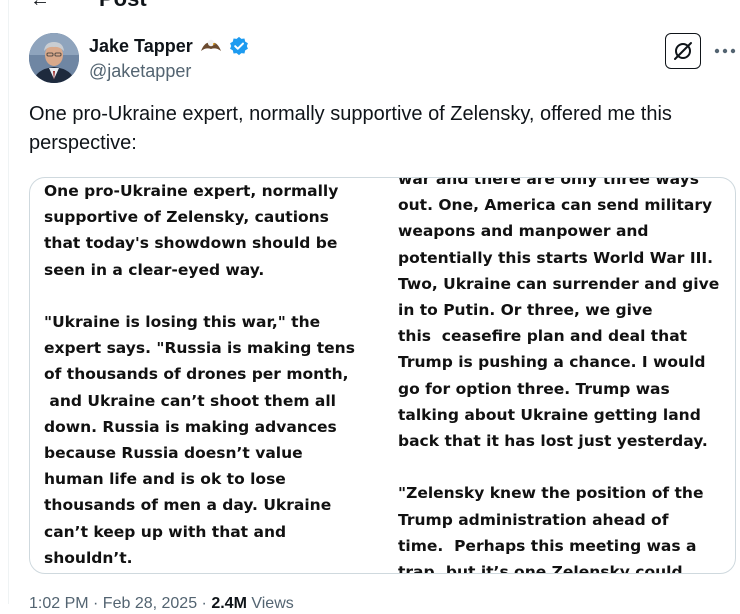 The width and height of the screenshot is (740, 614). Describe the element at coordinates (123, 5) in the screenshot. I see `page-title: Post` at that location.